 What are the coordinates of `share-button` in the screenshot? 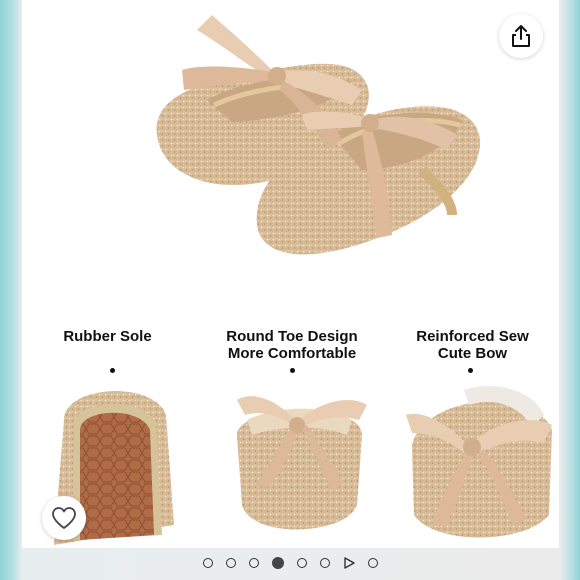 It's located at (521, 36).